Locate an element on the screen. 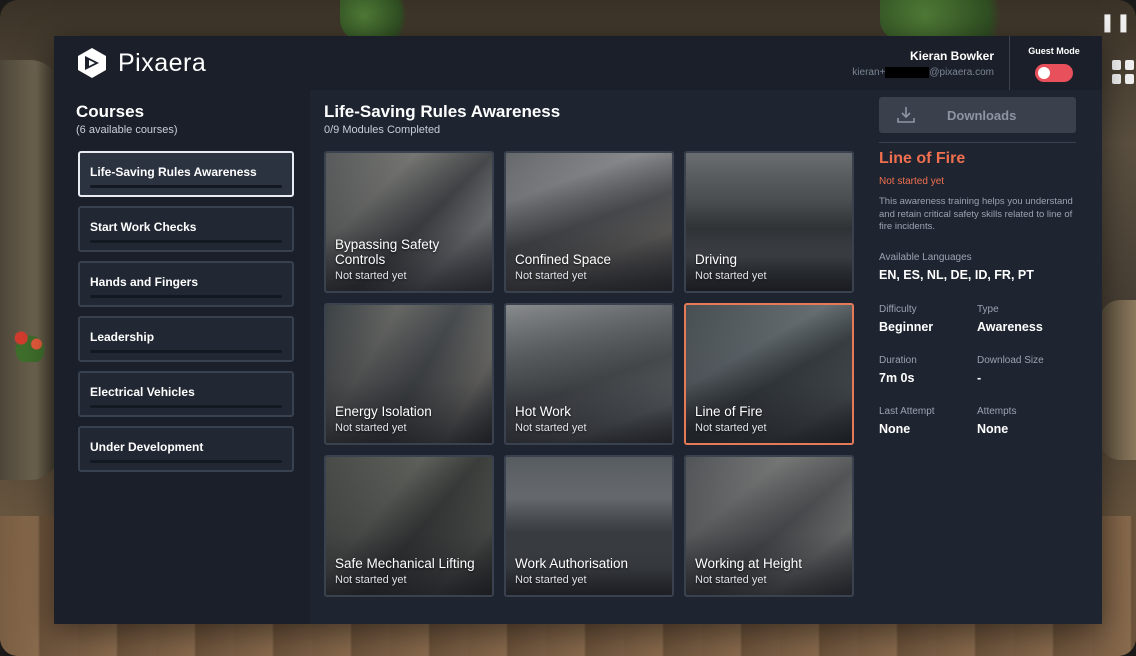 Image resolution: width=1136 pixels, height=656 pixels. course-label: Leadership is located at coordinates (122, 337).